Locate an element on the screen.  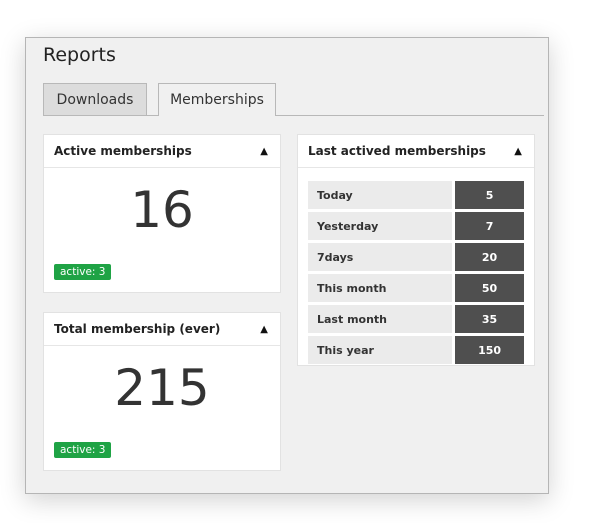
card-title: Active memberships is located at coordinates (123, 151).